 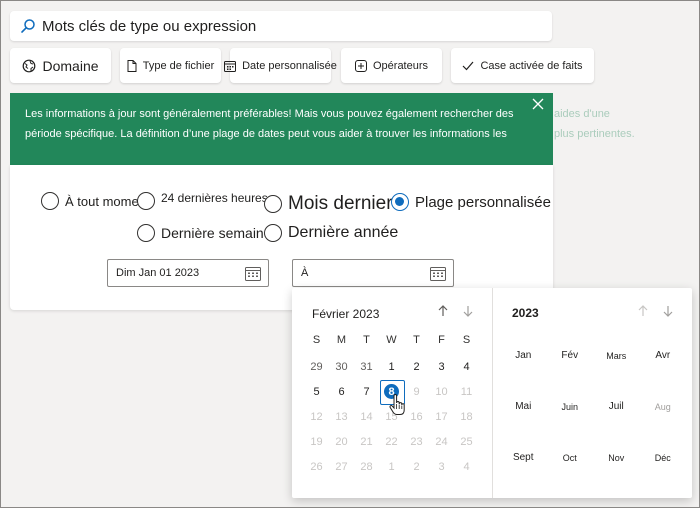 I want to click on radio-circle-checked, so click(x=400, y=202).